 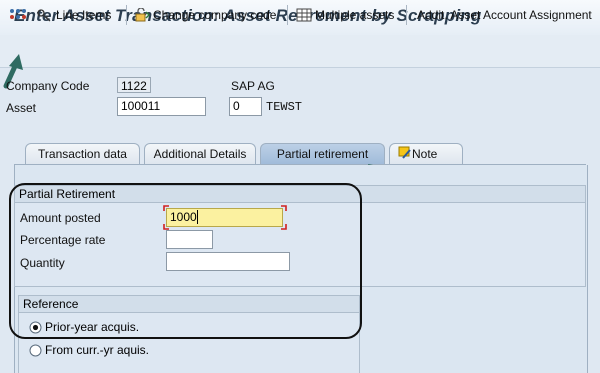 What do you see at coordinates (142, 15) in the screenshot?
I see `change-company-code-icon` at bounding box center [142, 15].